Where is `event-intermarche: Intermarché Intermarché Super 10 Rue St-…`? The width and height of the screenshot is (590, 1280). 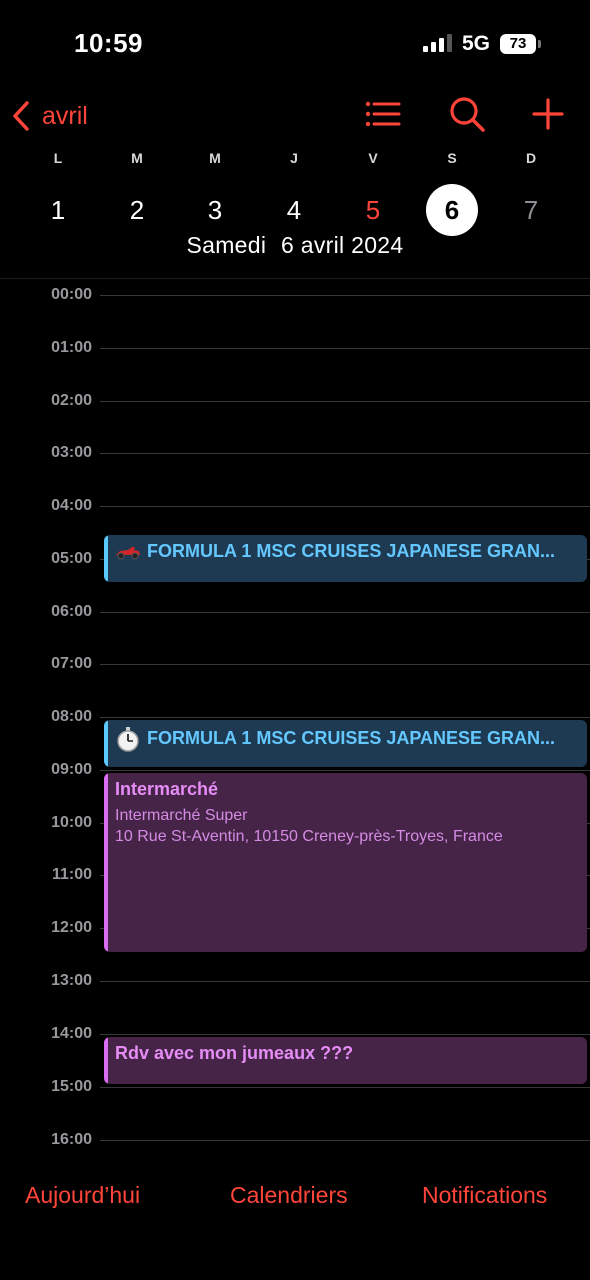
event-intermarche: Intermarché Intermarché Super 10 Rue St-… is located at coordinates (345, 862).